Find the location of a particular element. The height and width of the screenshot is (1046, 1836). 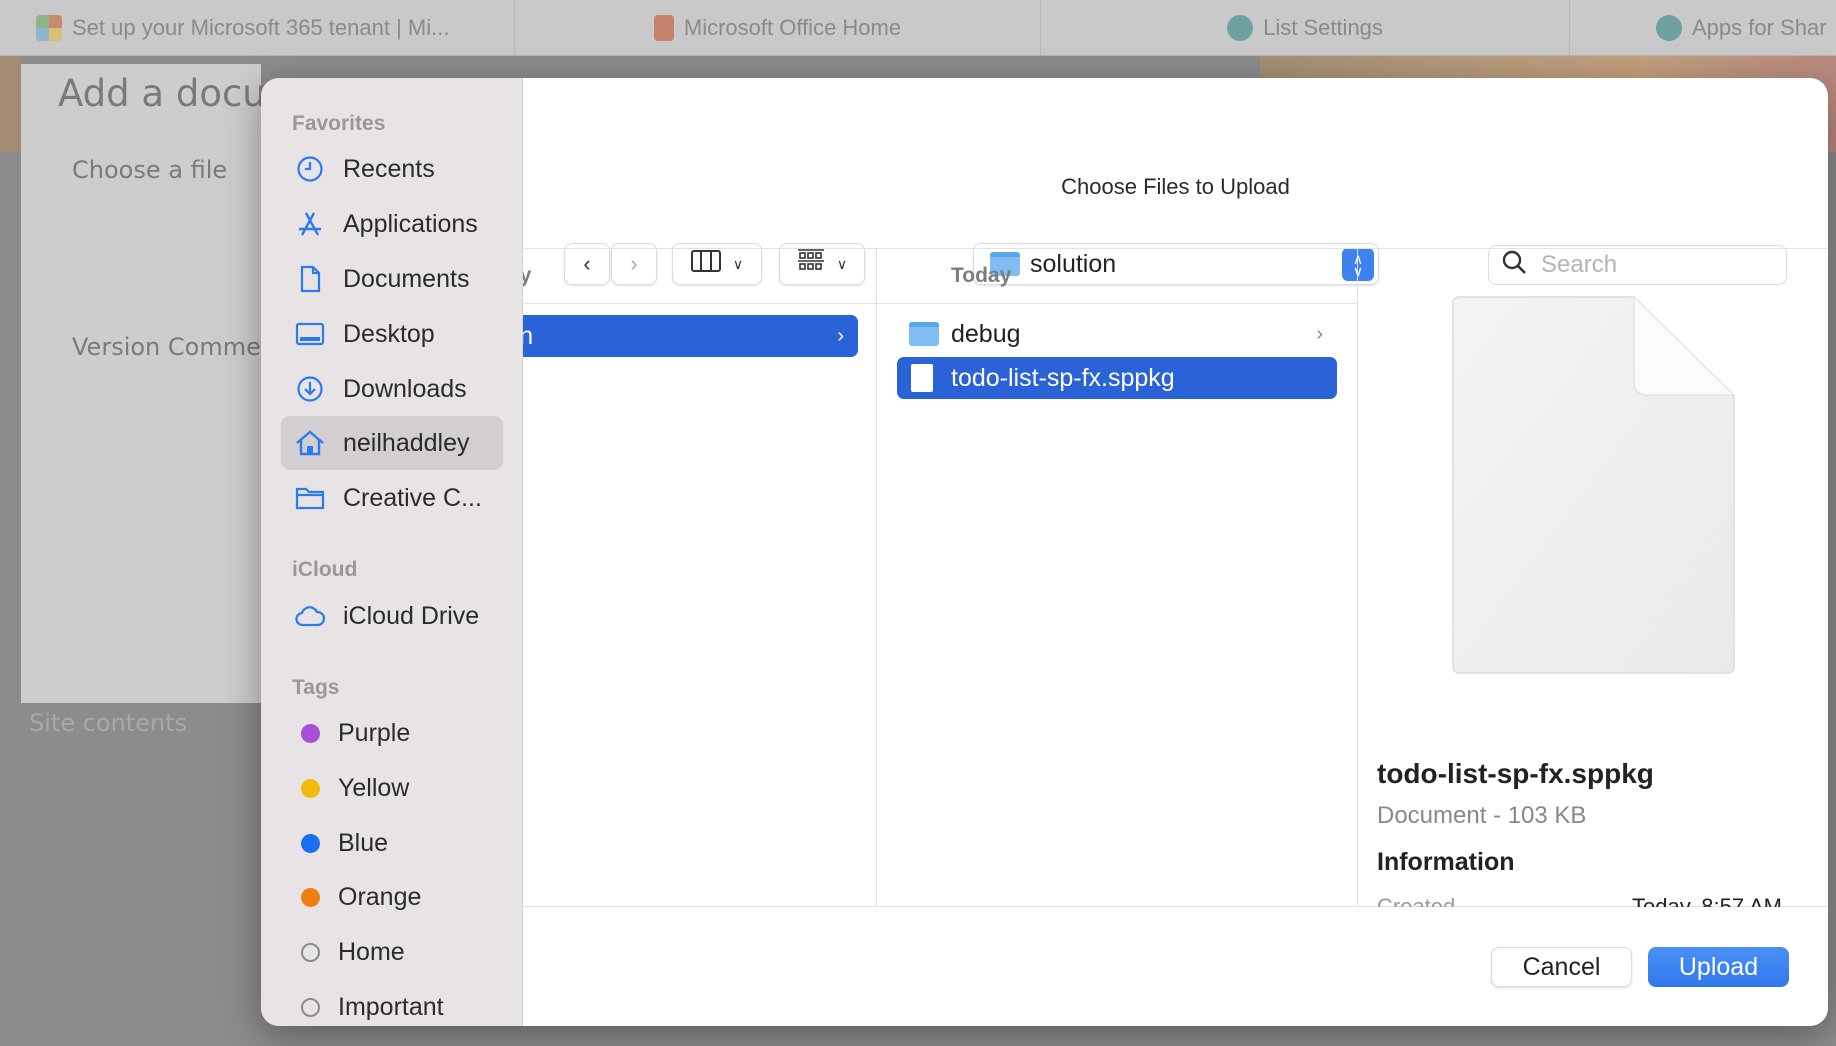

folder-row-solution: solution › is located at coordinates (690, 336).